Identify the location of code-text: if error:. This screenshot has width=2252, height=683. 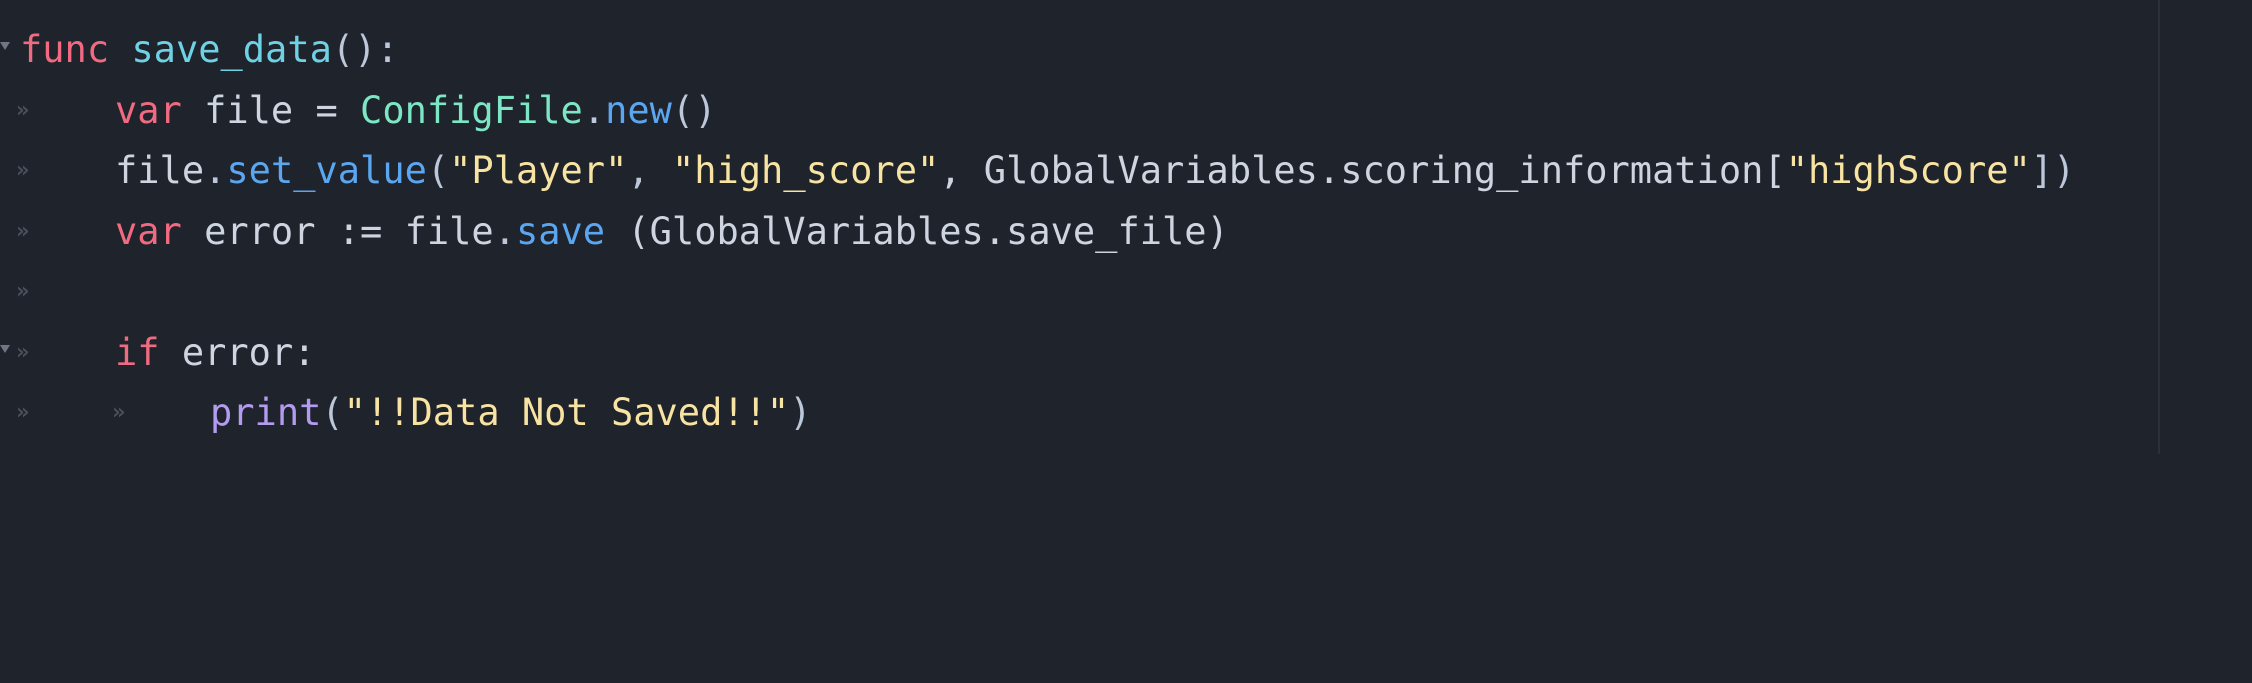
(215, 353).